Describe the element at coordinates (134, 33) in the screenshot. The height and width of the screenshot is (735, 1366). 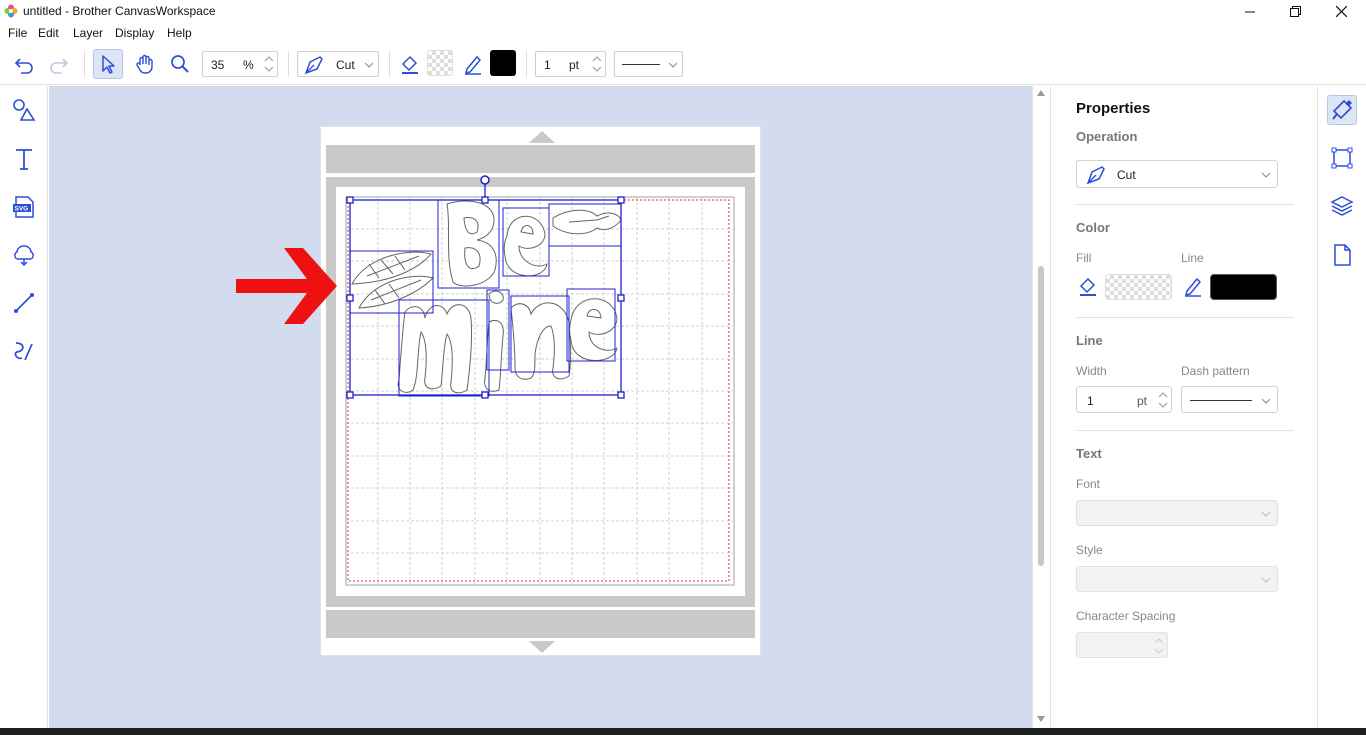
I see `menu-display: Display` at that location.